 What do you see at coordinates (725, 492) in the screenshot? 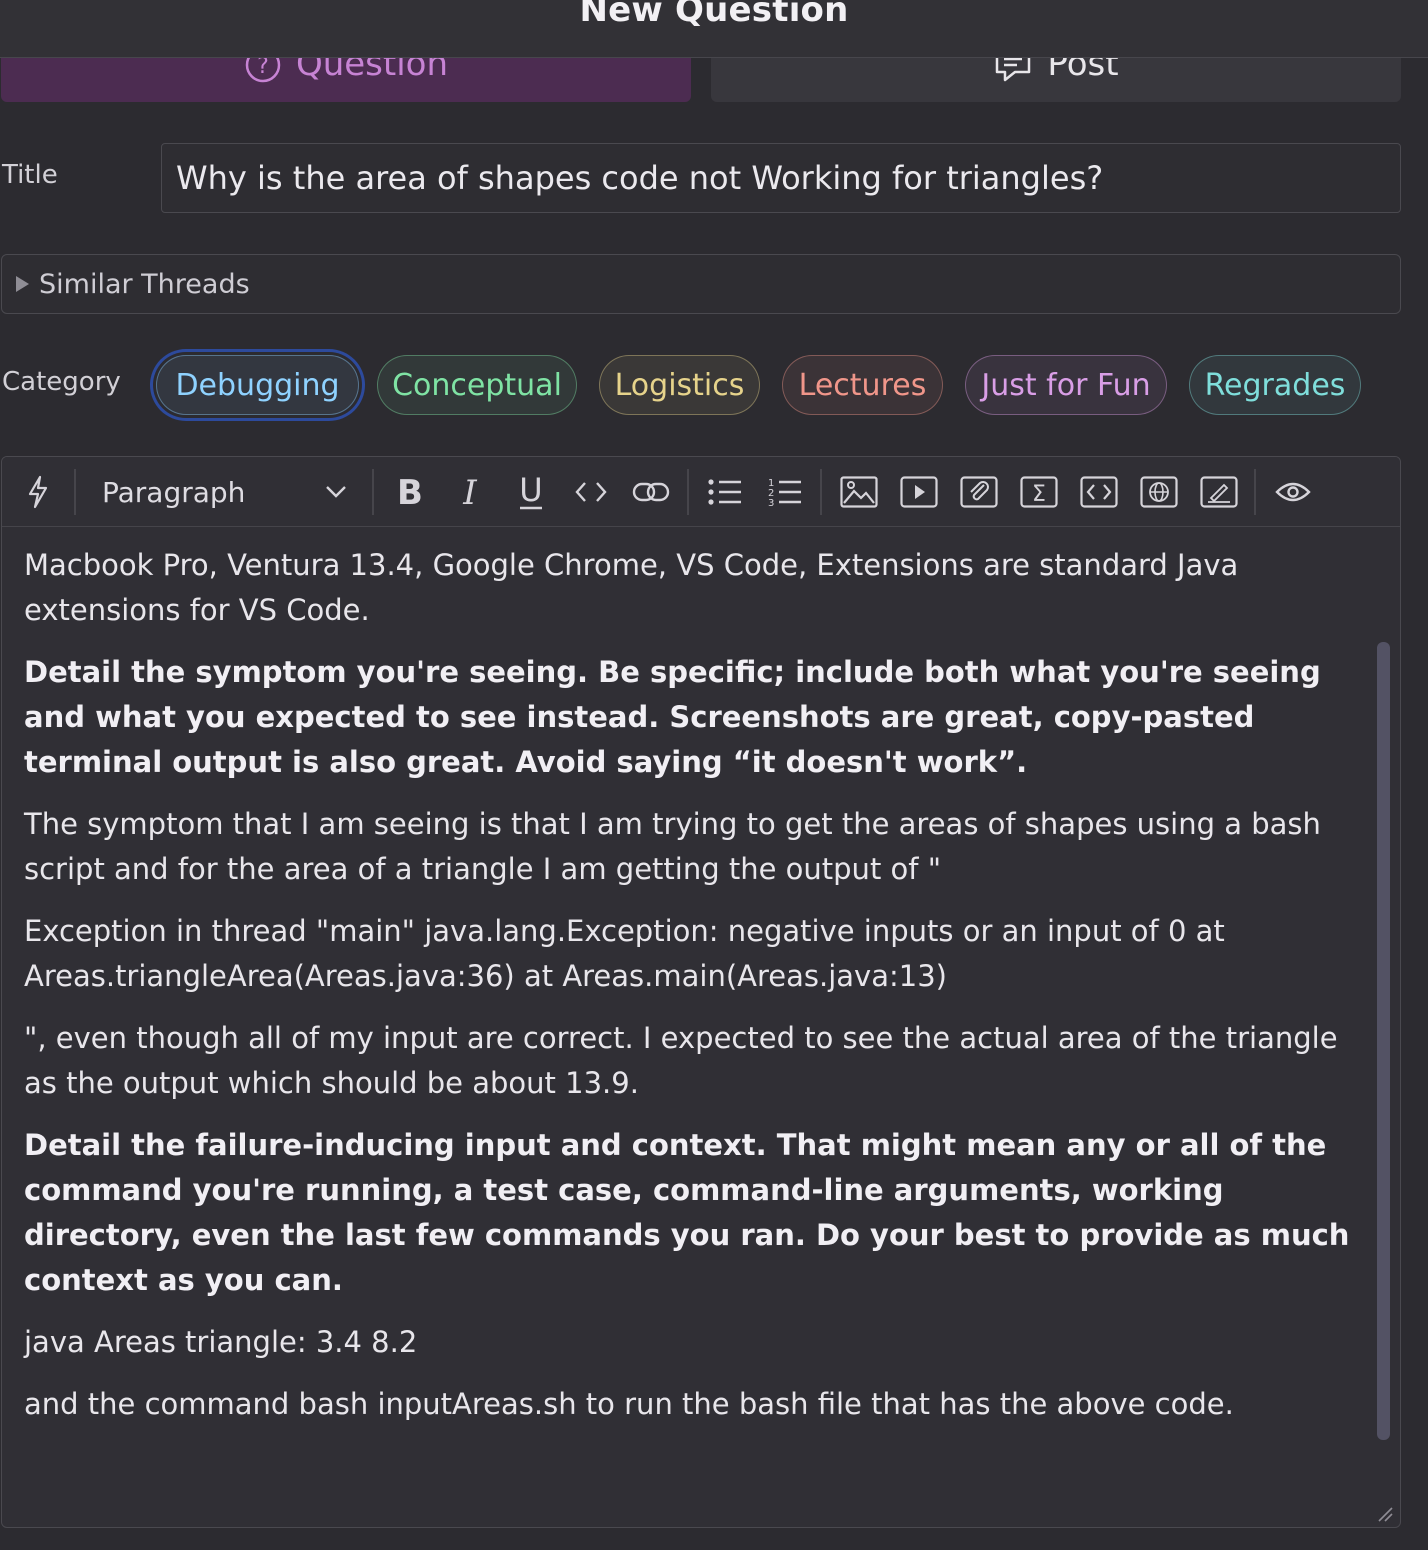
I see `bullet-list-icon` at bounding box center [725, 492].